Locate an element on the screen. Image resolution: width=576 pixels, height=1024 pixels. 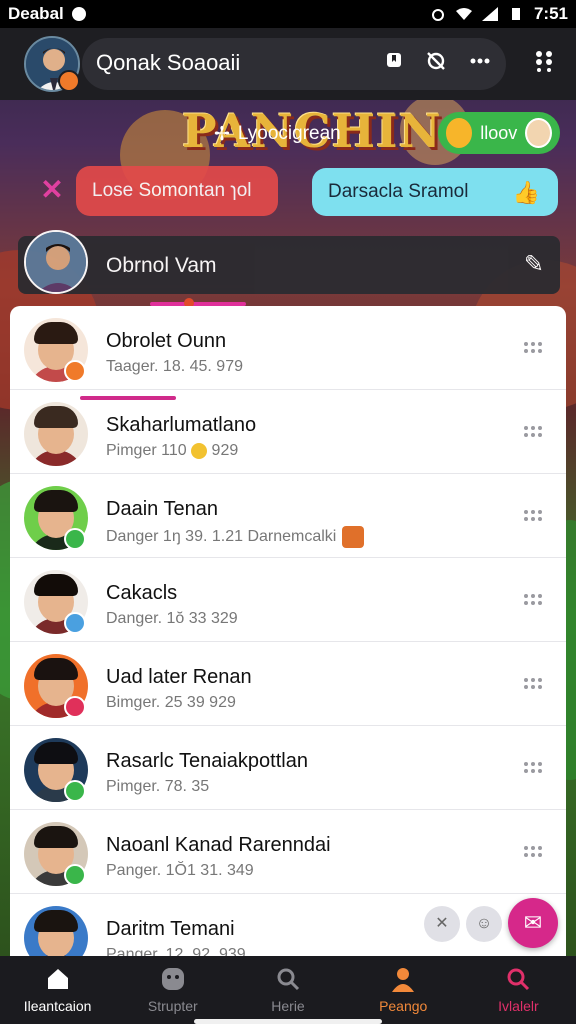
contact-subtitle: Danger. 1ŏ 33 329 is located at coordinates (172, 618).